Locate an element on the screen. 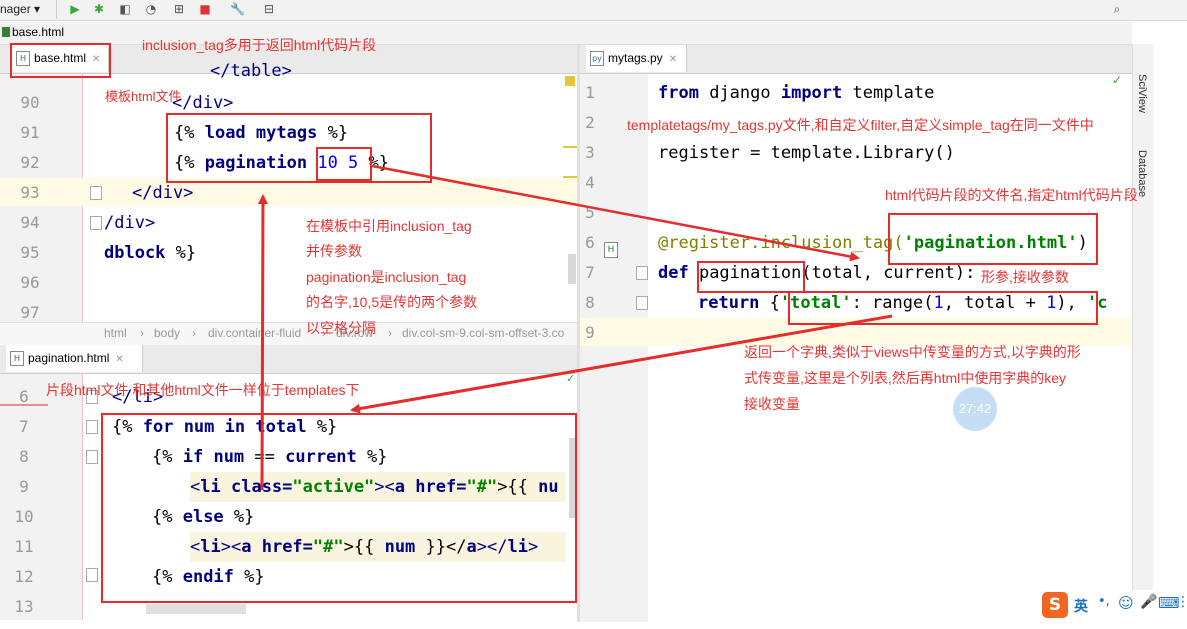 The height and width of the screenshot is (629, 1187). punctuation-icon: •, is located at coordinates (1104, 601).